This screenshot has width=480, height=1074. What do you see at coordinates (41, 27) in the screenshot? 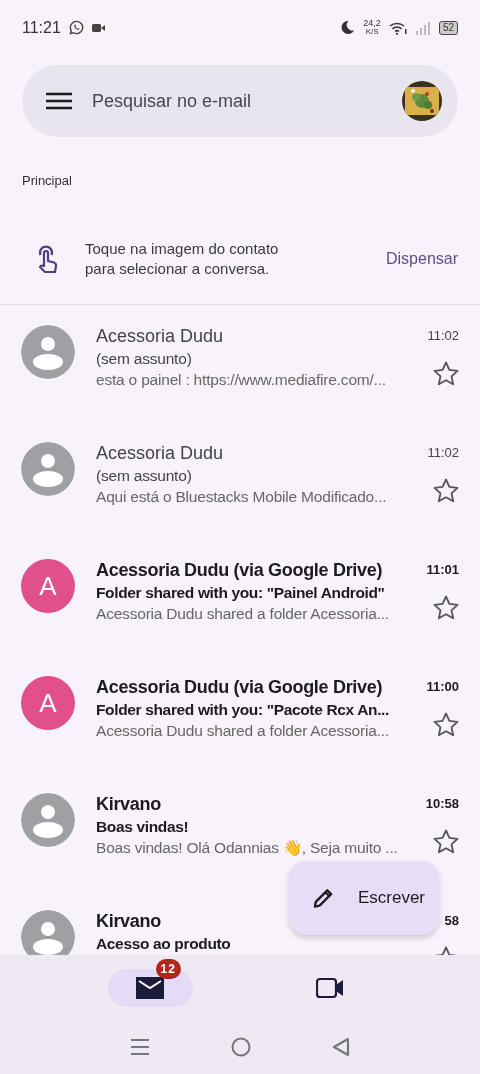
I see `clock: 11:21` at bounding box center [41, 27].